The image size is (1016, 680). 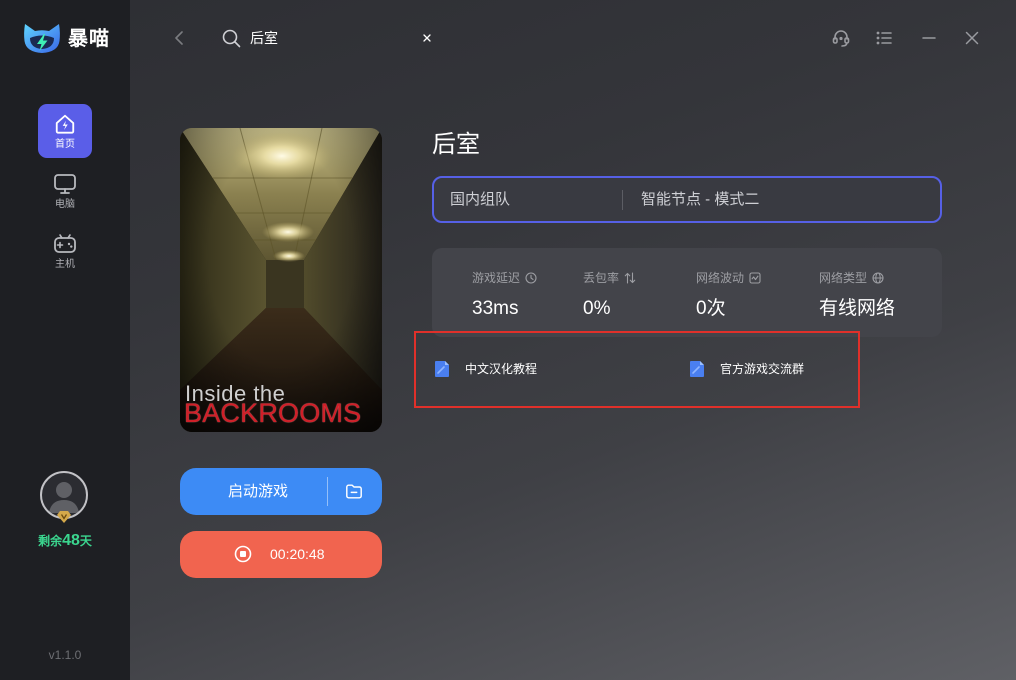 I want to click on launch-label: 启动游戏, so click(x=257, y=491).